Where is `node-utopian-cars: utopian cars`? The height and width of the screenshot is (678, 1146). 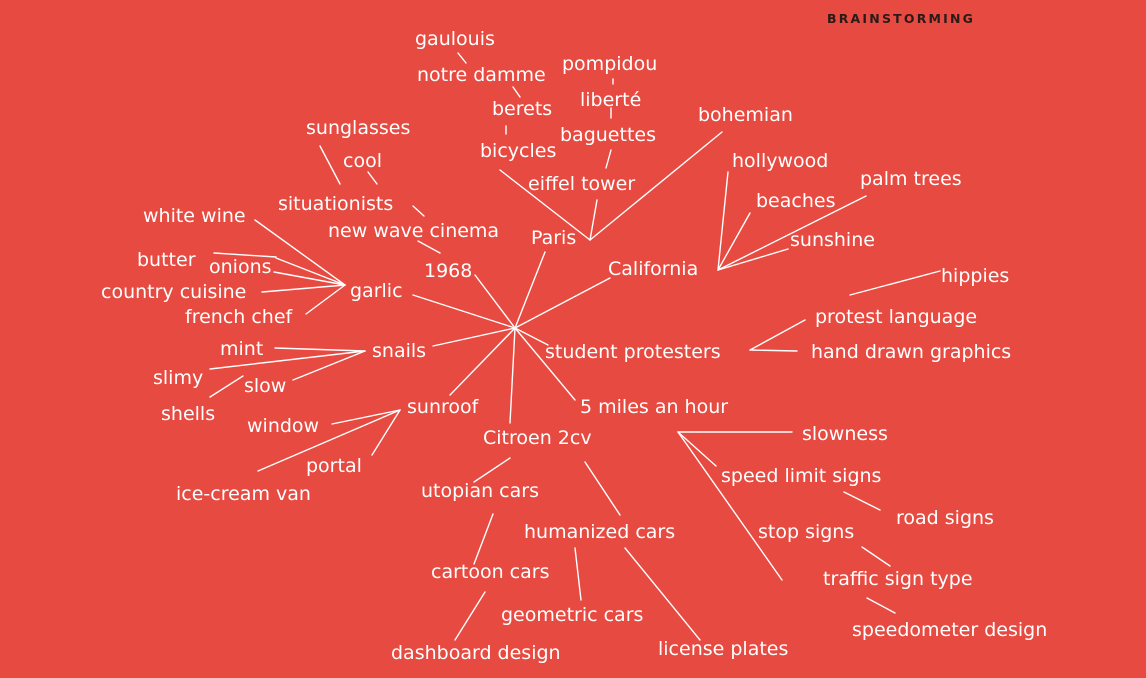 node-utopian-cars: utopian cars is located at coordinates (480, 491).